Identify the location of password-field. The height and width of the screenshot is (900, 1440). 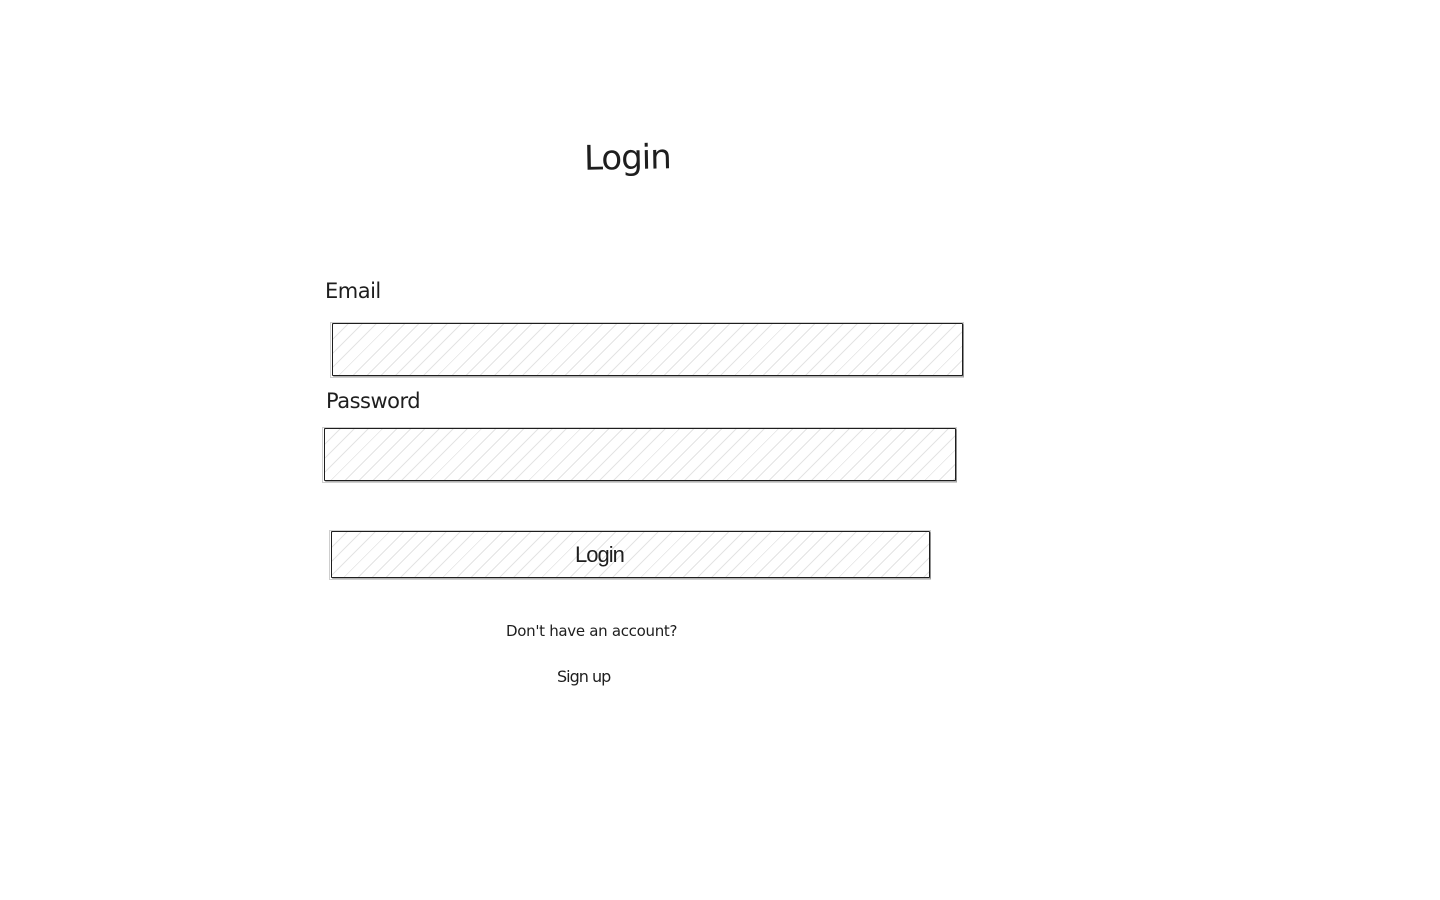
(639, 455).